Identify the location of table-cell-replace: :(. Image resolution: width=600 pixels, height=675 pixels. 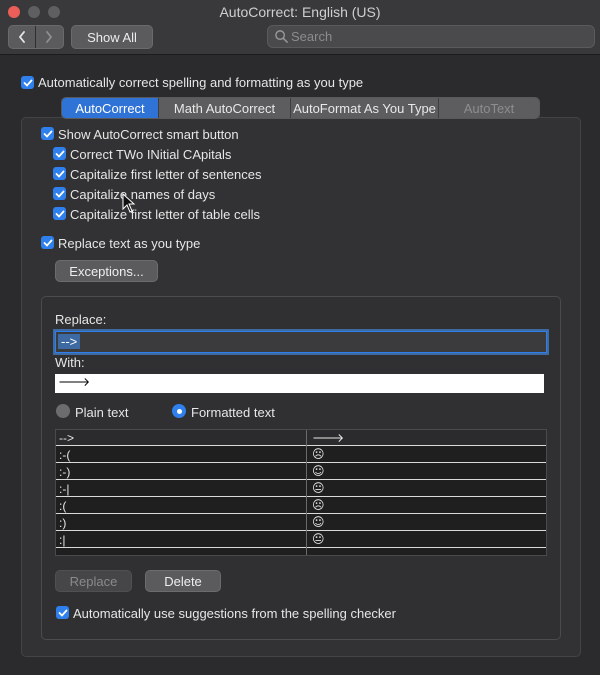
(63, 506).